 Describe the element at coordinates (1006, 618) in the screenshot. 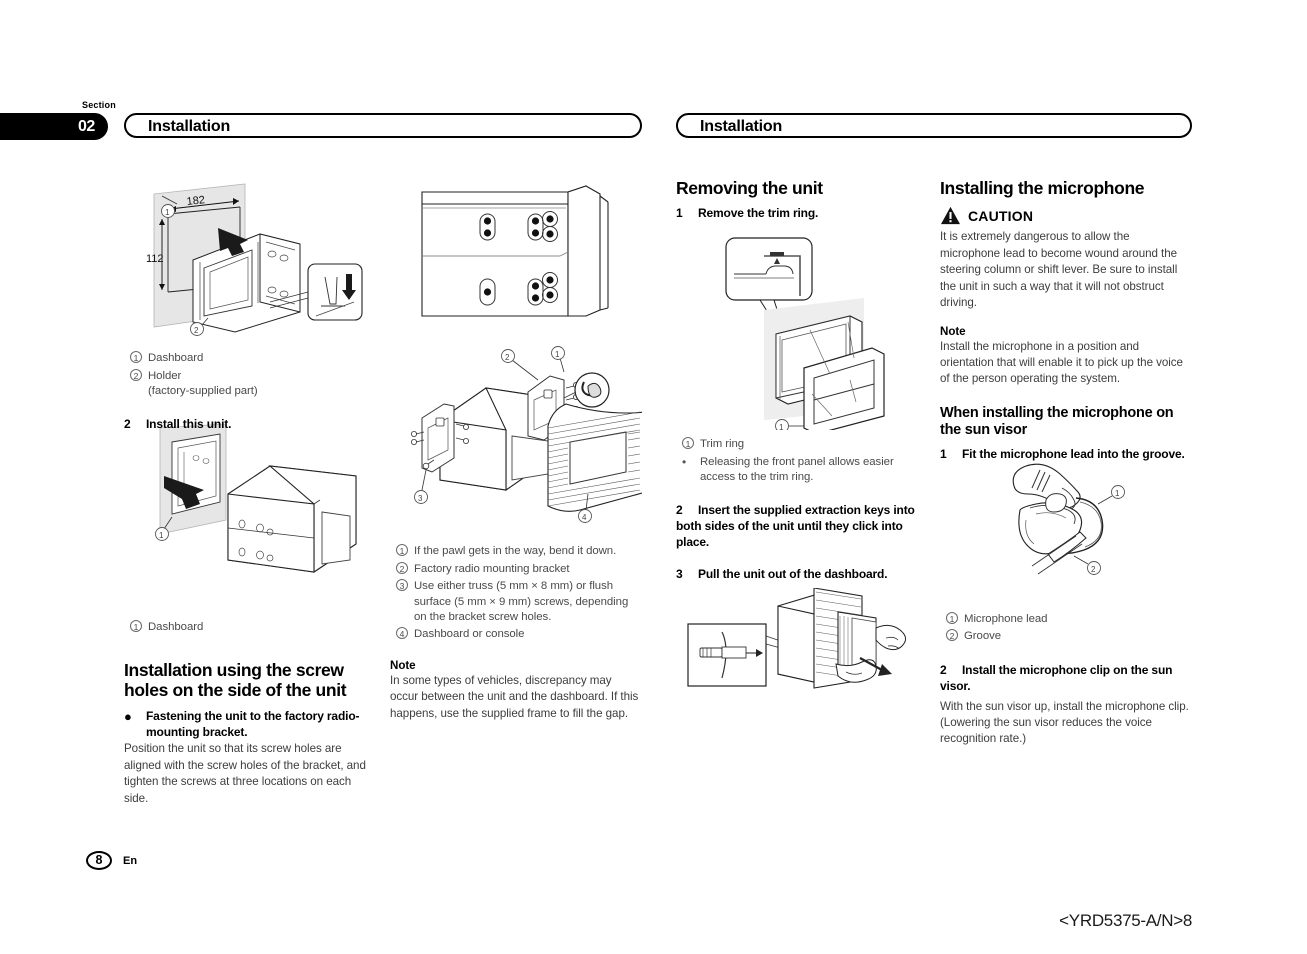

I see `key-text: Microphone lead` at that location.